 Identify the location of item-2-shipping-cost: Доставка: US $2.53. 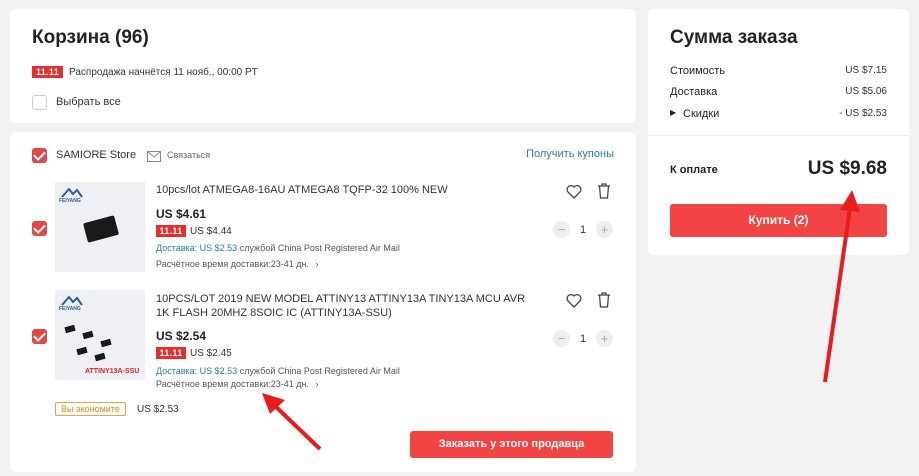
(197, 371).